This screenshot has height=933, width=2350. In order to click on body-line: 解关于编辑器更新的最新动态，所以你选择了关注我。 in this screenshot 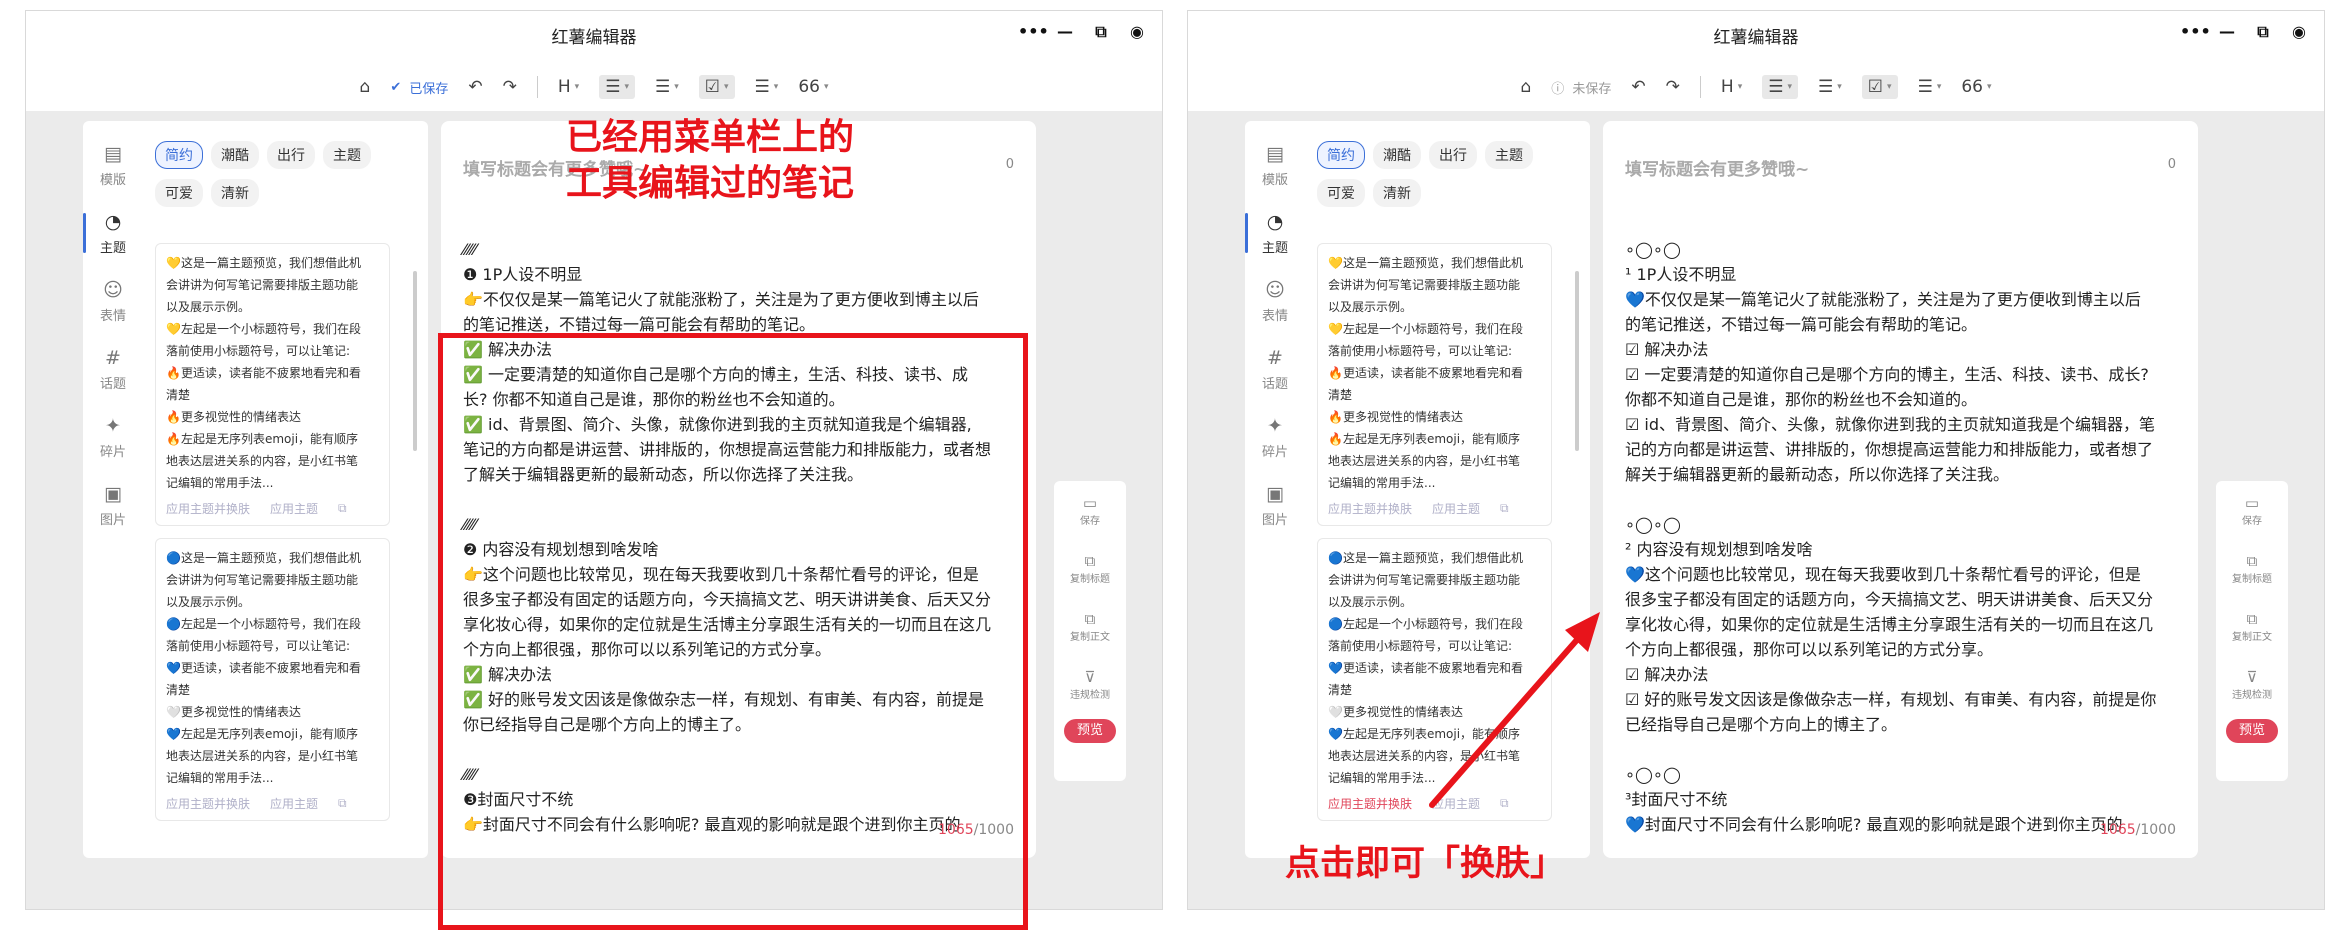, I will do `click(1817, 474)`.